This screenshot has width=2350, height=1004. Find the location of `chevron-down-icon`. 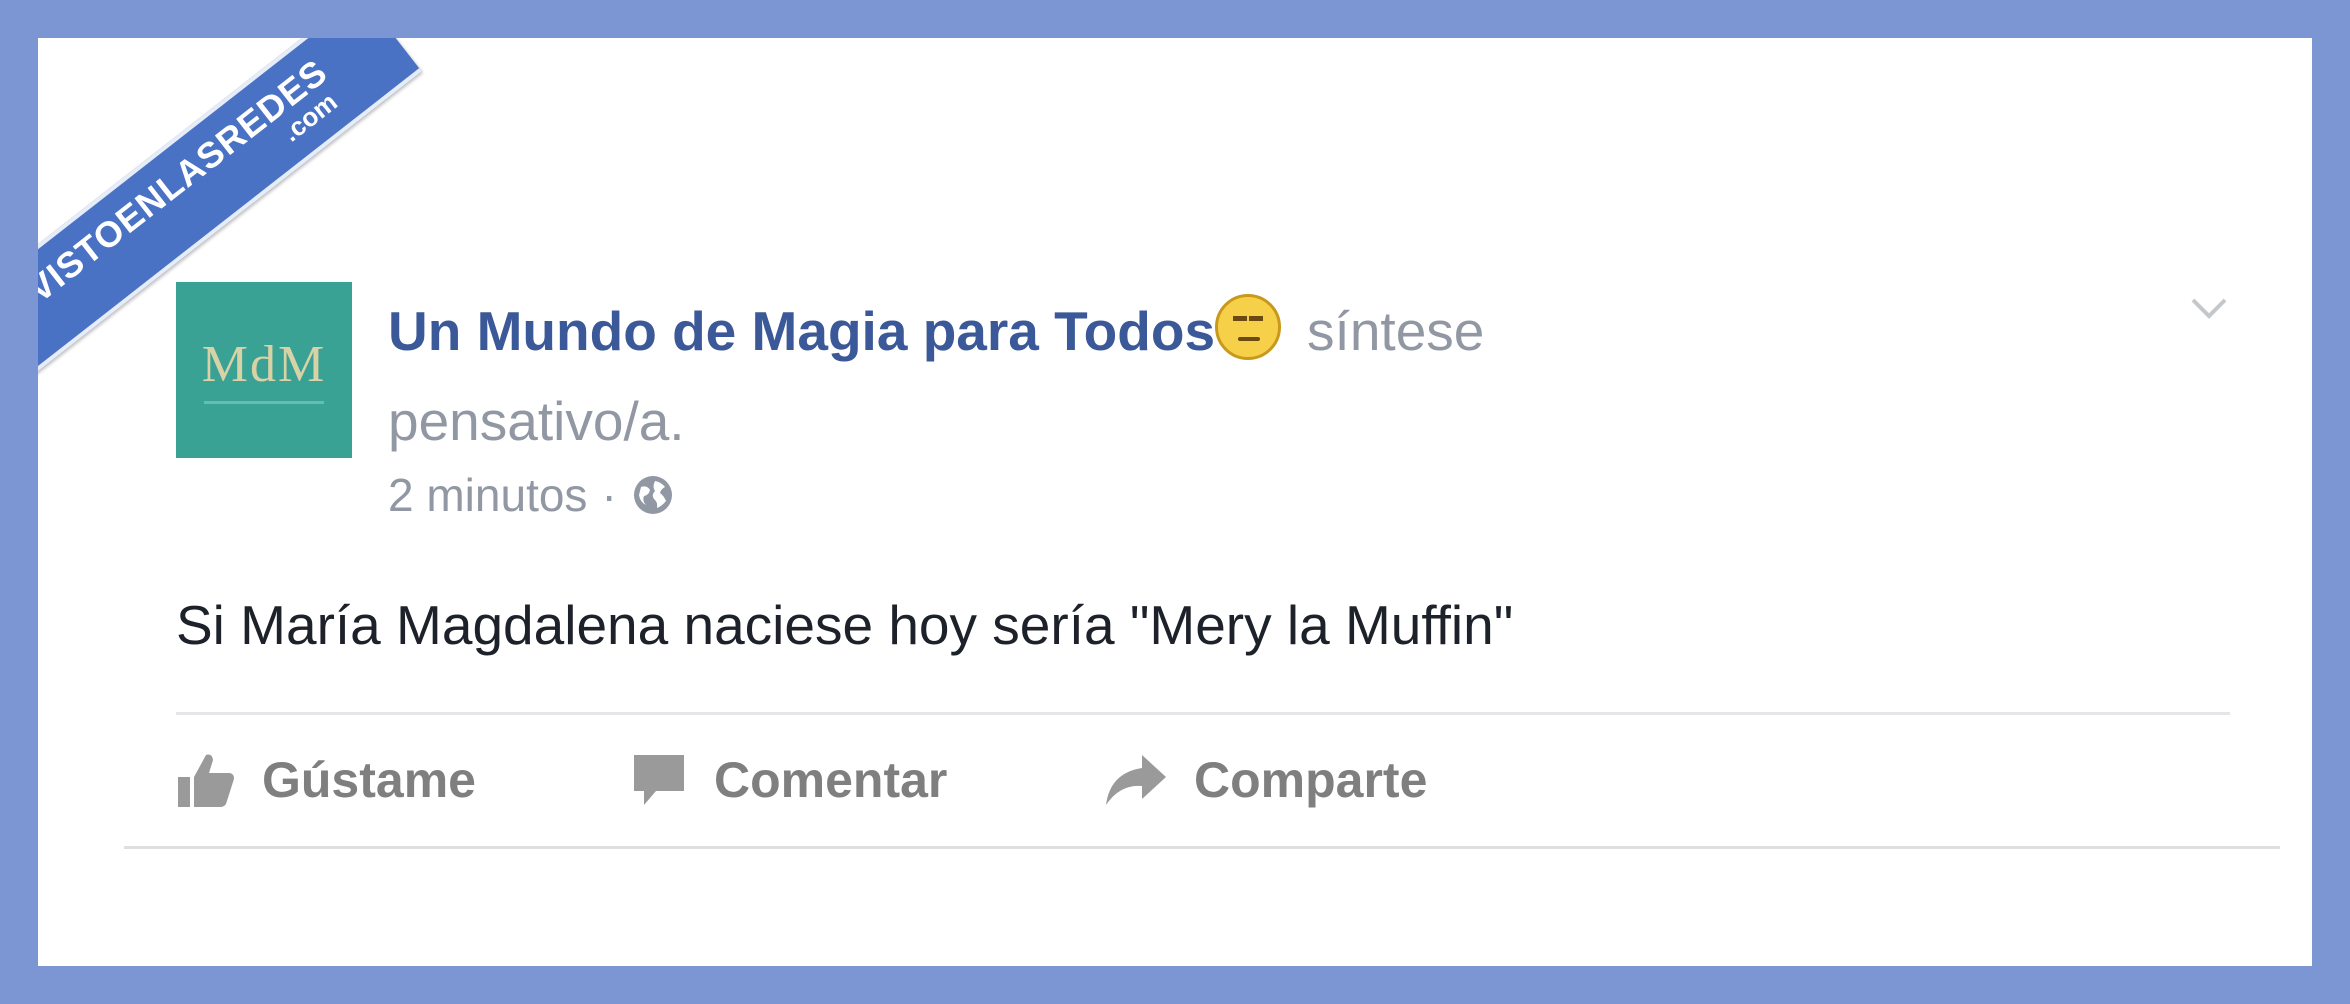

chevron-down-icon is located at coordinates (2209, 309).